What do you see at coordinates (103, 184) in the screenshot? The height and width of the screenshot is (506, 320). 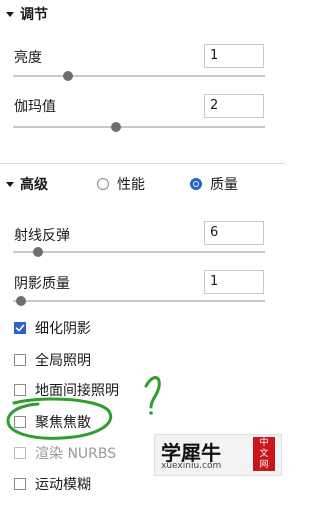 I see `radio-performance-button` at bounding box center [103, 184].